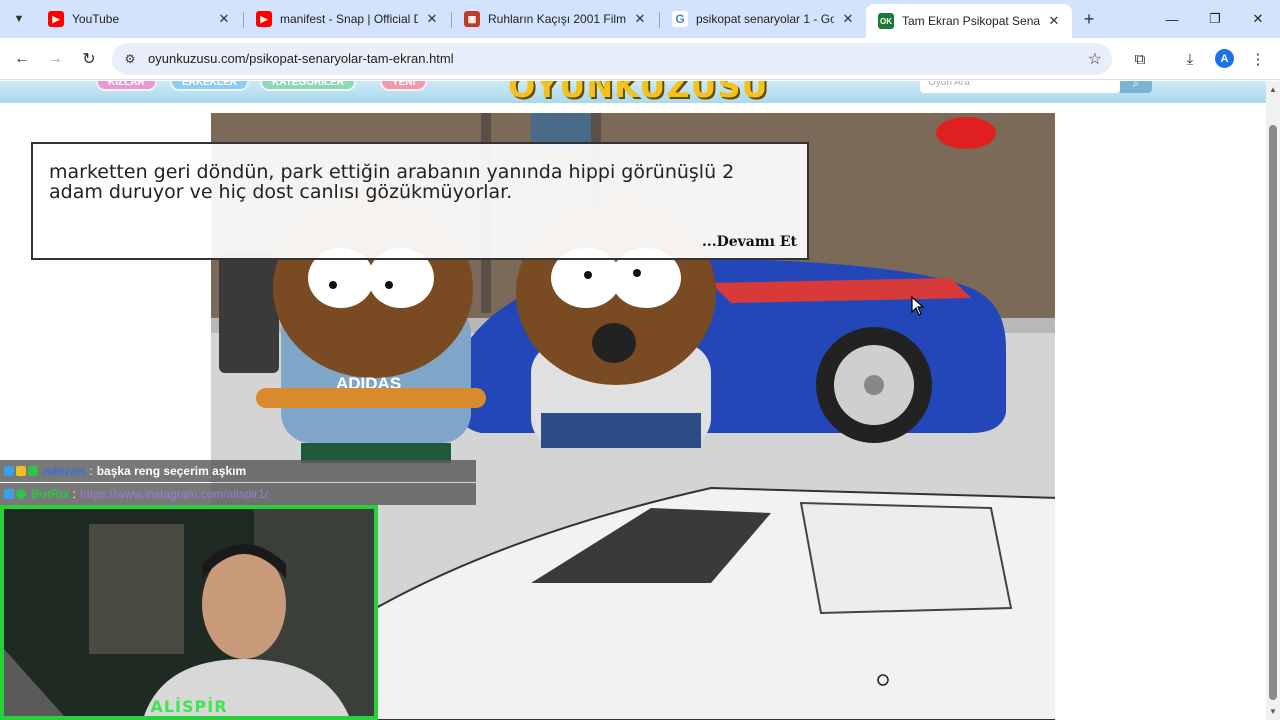 Image resolution: width=1280 pixels, height=720 pixels. I want to click on browser-menu-button: ⋮, so click(1258, 59).